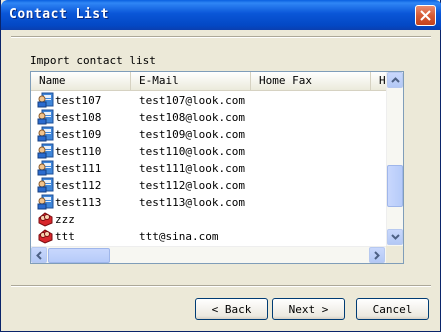  What do you see at coordinates (308, 309) in the screenshot?
I see `next-button: Next >` at bounding box center [308, 309].